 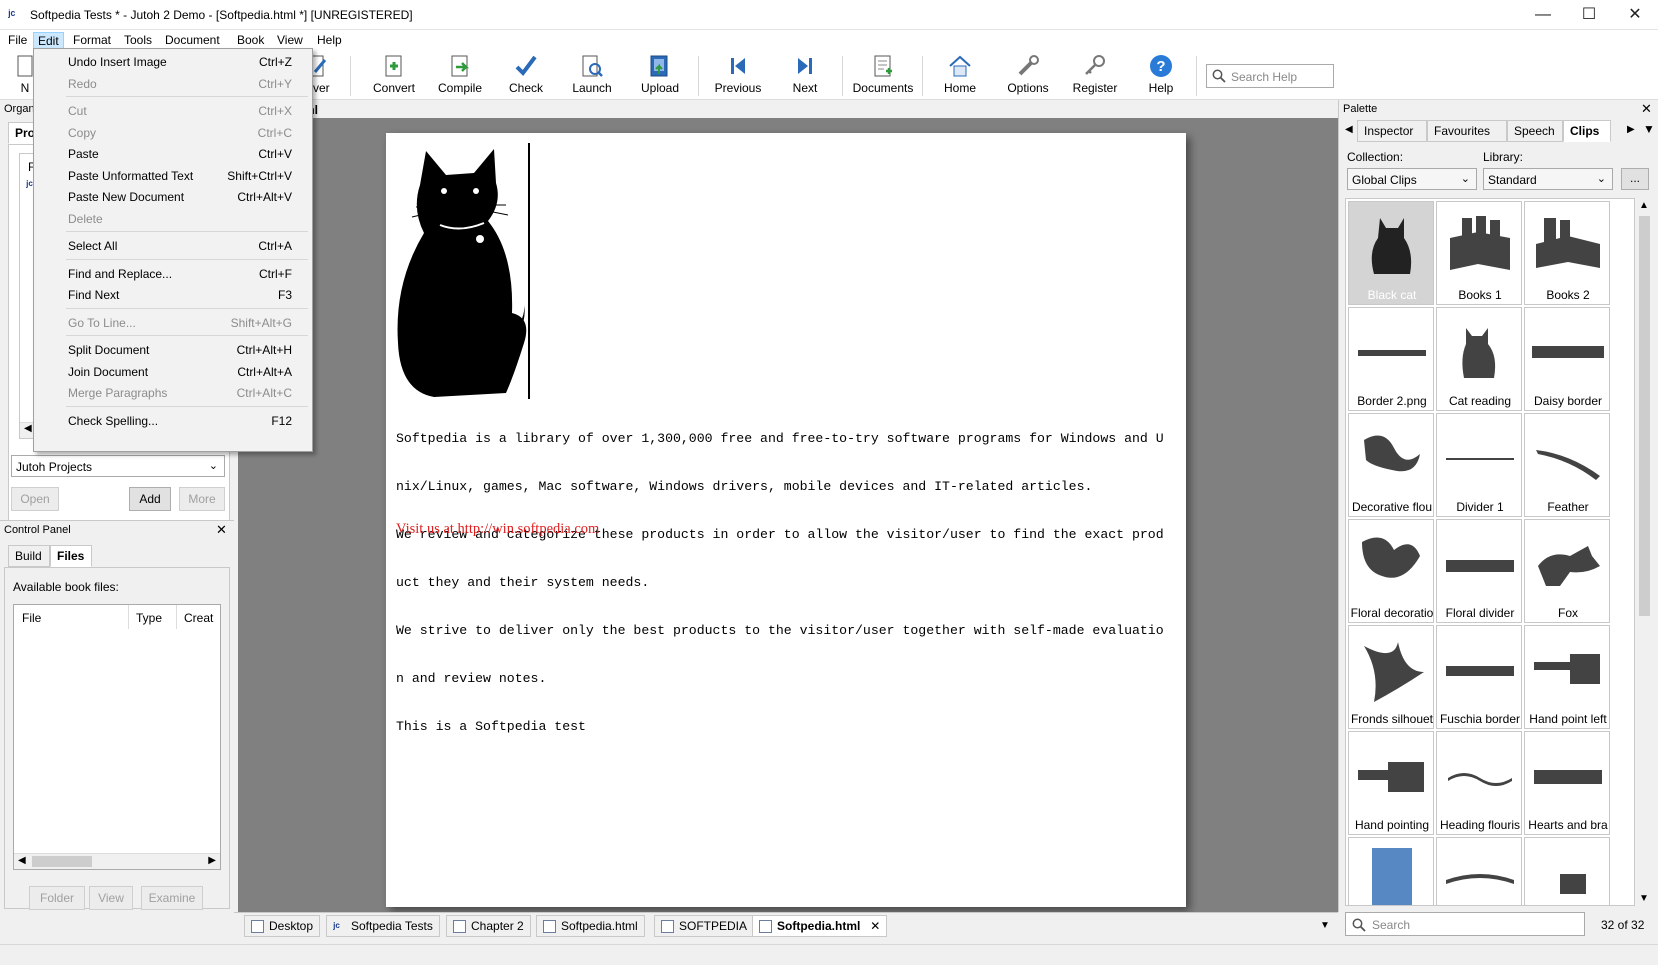 I want to click on check-button: Check, so click(x=526, y=76).